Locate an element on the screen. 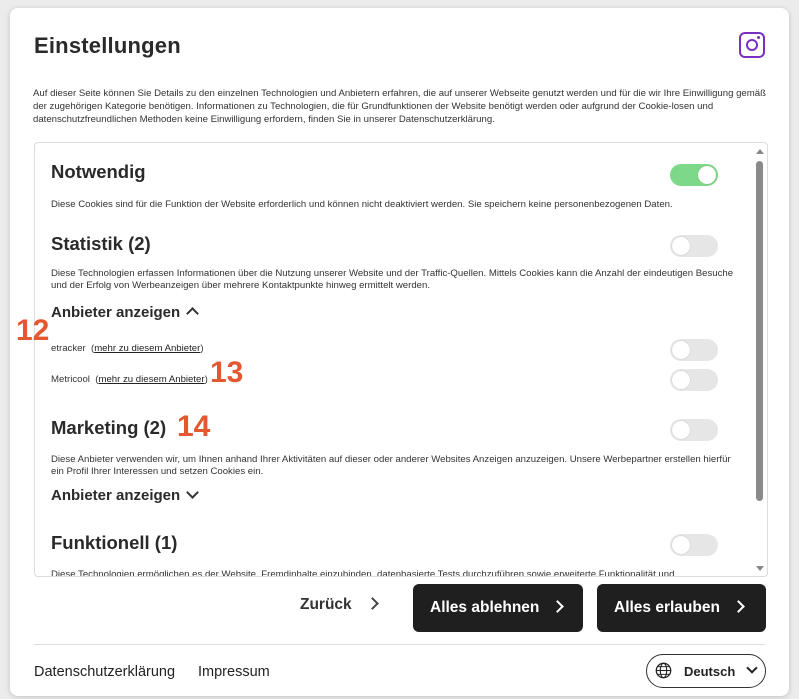  camera-icon is located at coordinates (752, 45).